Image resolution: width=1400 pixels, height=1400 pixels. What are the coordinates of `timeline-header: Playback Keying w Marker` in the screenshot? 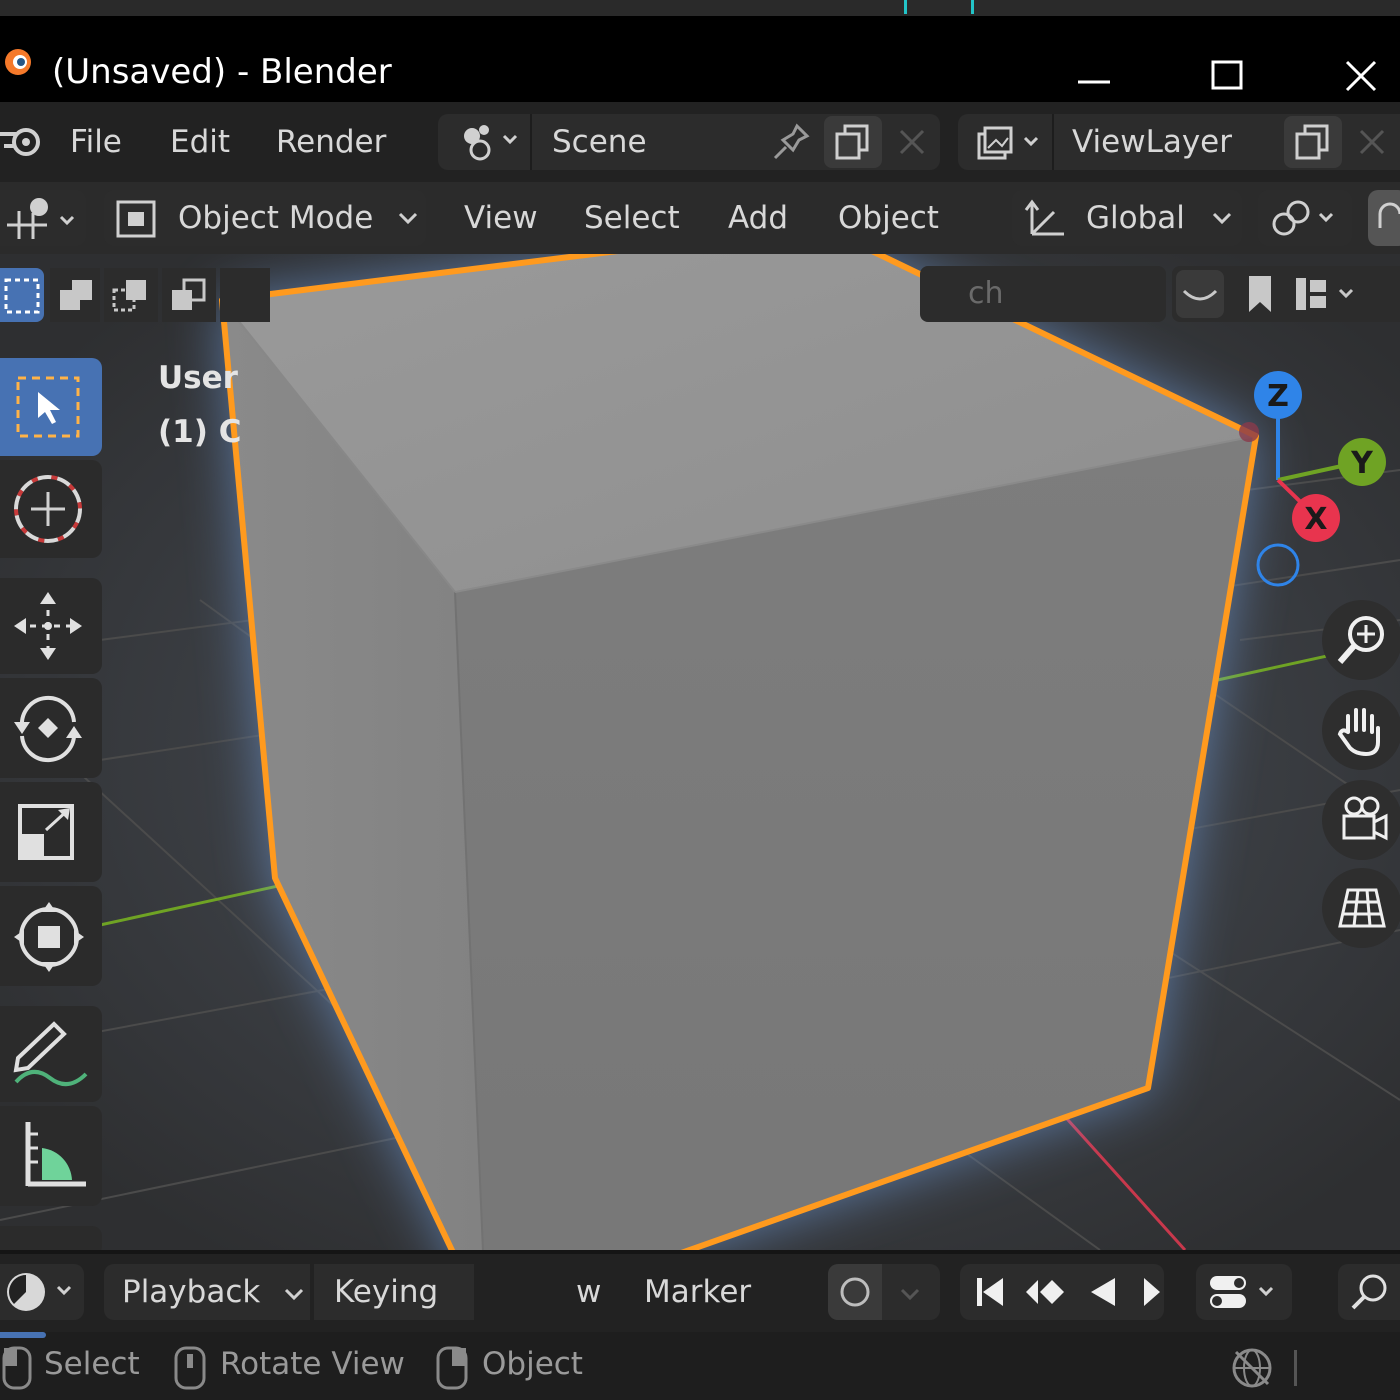 It's located at (700, 1293).